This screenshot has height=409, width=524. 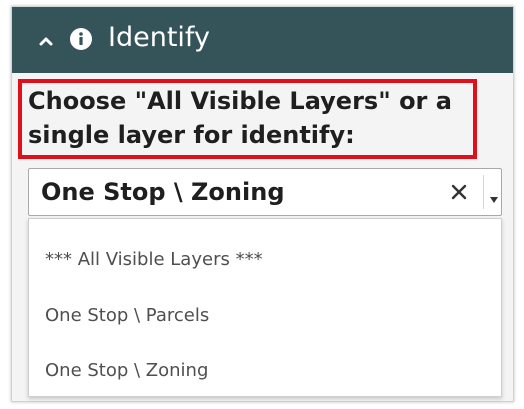 I want to click on selected-layer-value: One Stop \ Zoning, so click(x=163, y=192).